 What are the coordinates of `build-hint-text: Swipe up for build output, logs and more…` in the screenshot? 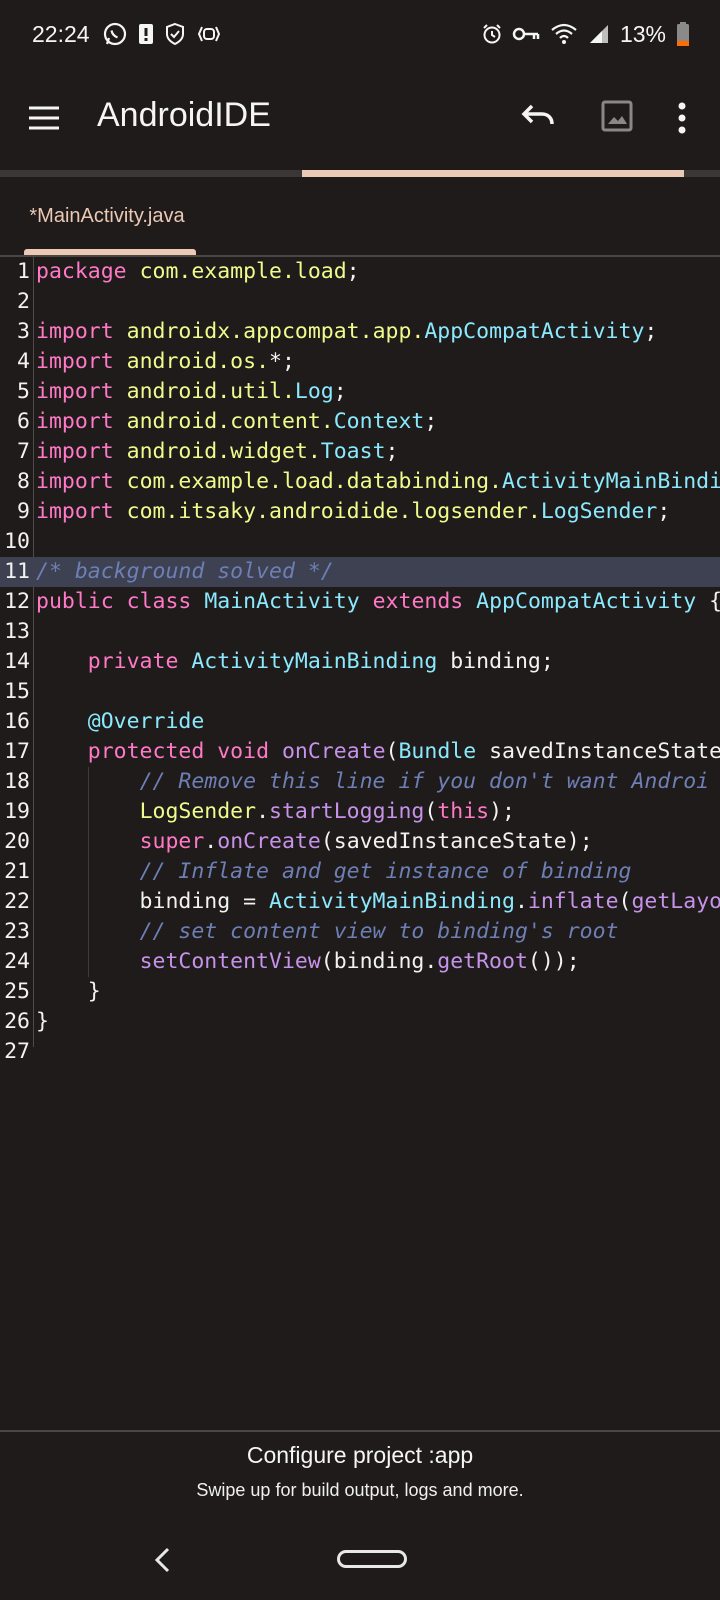 It's located at (360, 1490).